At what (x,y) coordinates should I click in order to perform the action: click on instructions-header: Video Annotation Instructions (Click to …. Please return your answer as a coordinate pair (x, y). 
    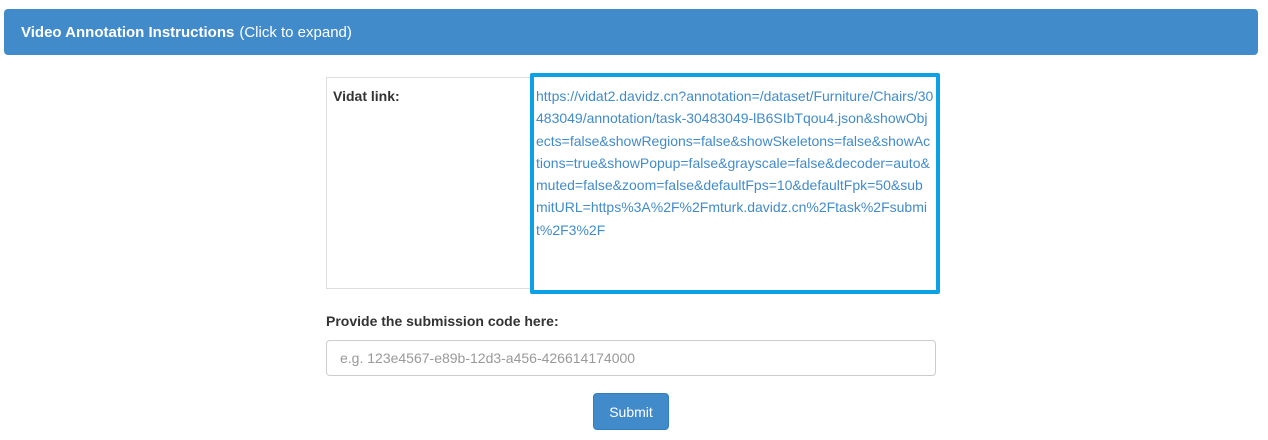
    Looking at the image, I should click on (631, 32).